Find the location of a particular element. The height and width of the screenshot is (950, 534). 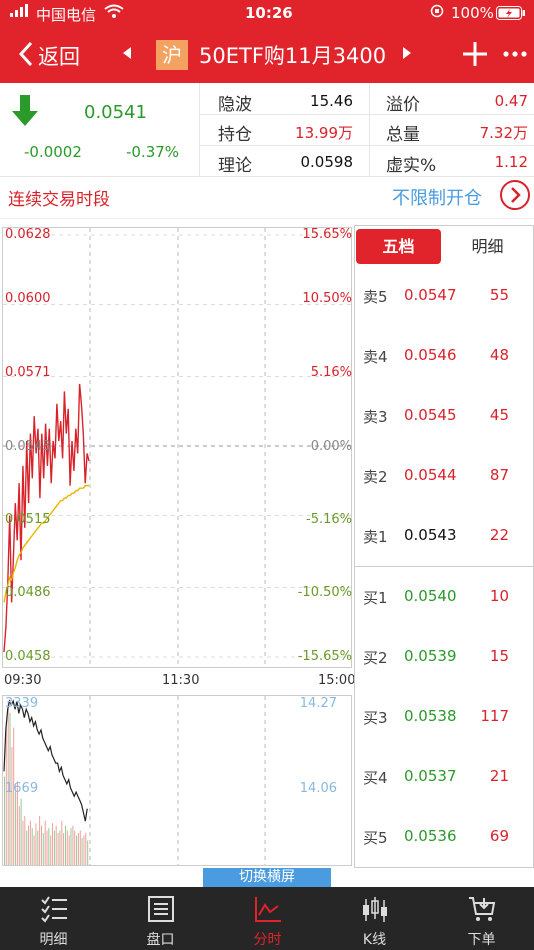

bid-label: 买5 is located at coordinates (375, 838).